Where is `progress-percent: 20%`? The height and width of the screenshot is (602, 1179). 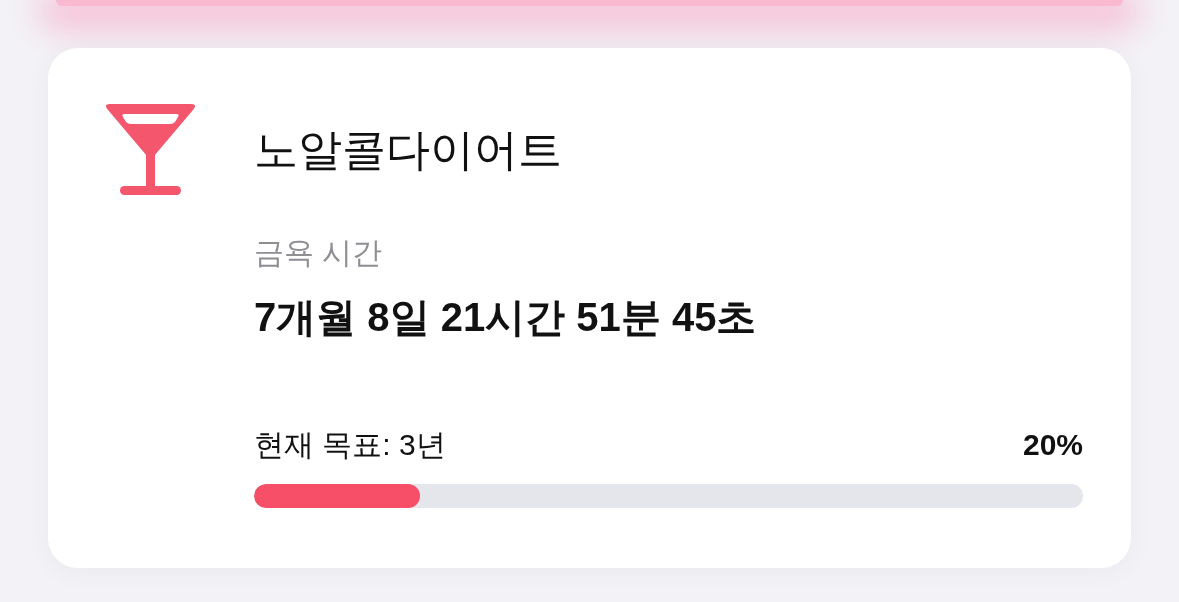 progress-percent: 20% is located at coordinates (1052, 445).